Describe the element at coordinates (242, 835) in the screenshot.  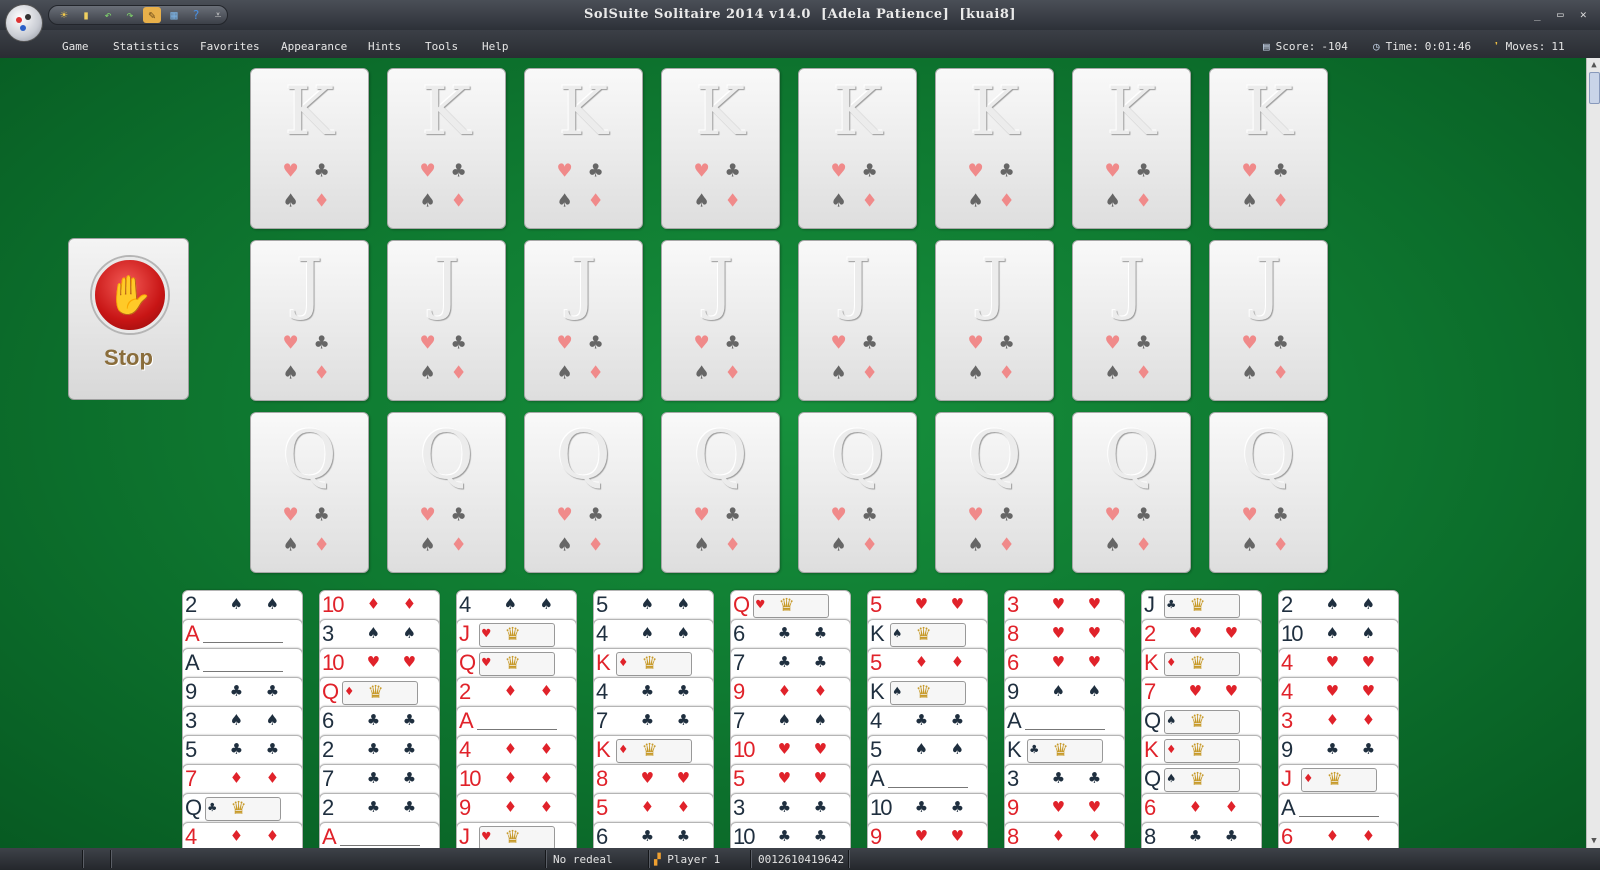
I see `playing-card: 4 ♦ ♦` at that location.